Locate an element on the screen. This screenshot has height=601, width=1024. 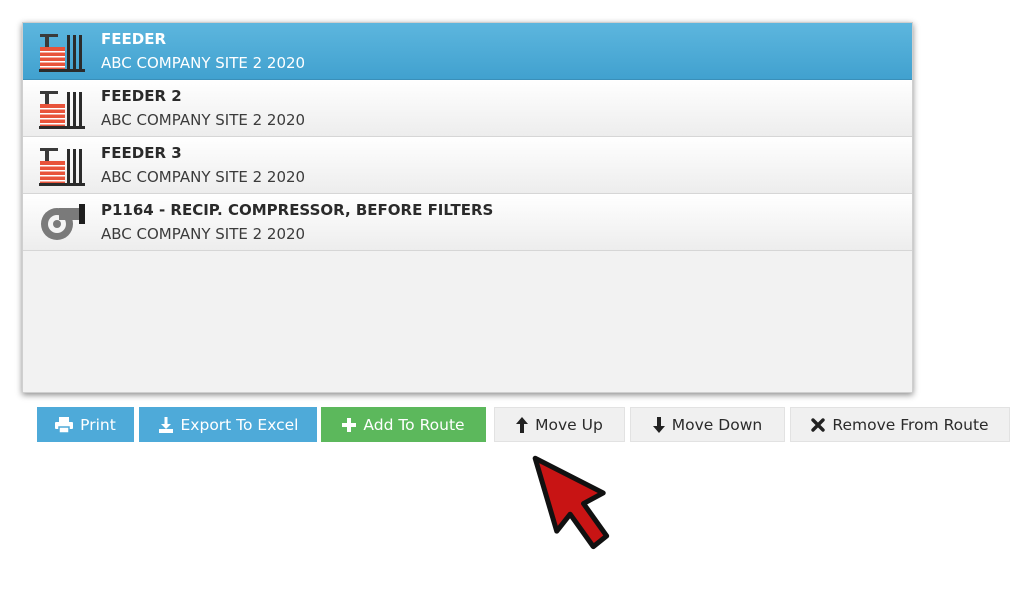
move-up-button: Move Up is located at coordinates (559, 424).